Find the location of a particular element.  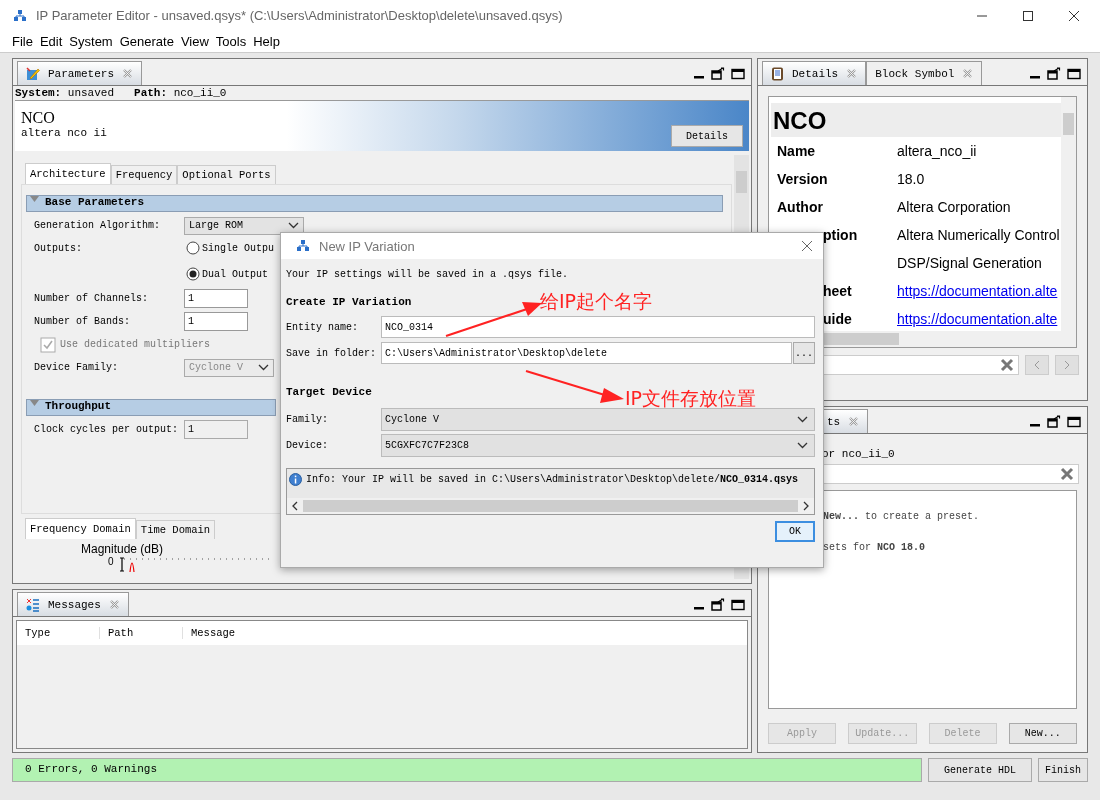

menu-item: File is located at coordinates (22, 41).